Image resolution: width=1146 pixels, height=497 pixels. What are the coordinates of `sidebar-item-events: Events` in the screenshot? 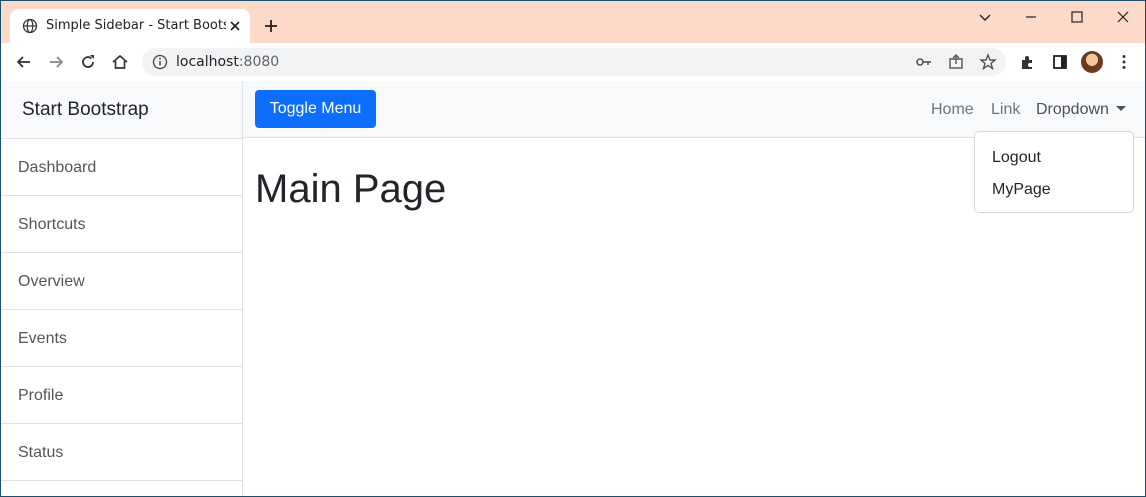 It's located at (121, 338).